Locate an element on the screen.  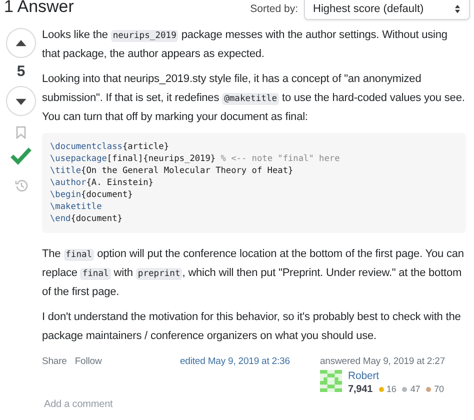
paragraph: I don't understand the motivation for this behavior, so it's probably best to check with the package maintainers / conference organizers on what you should use. is located at coordinates (252, 327).